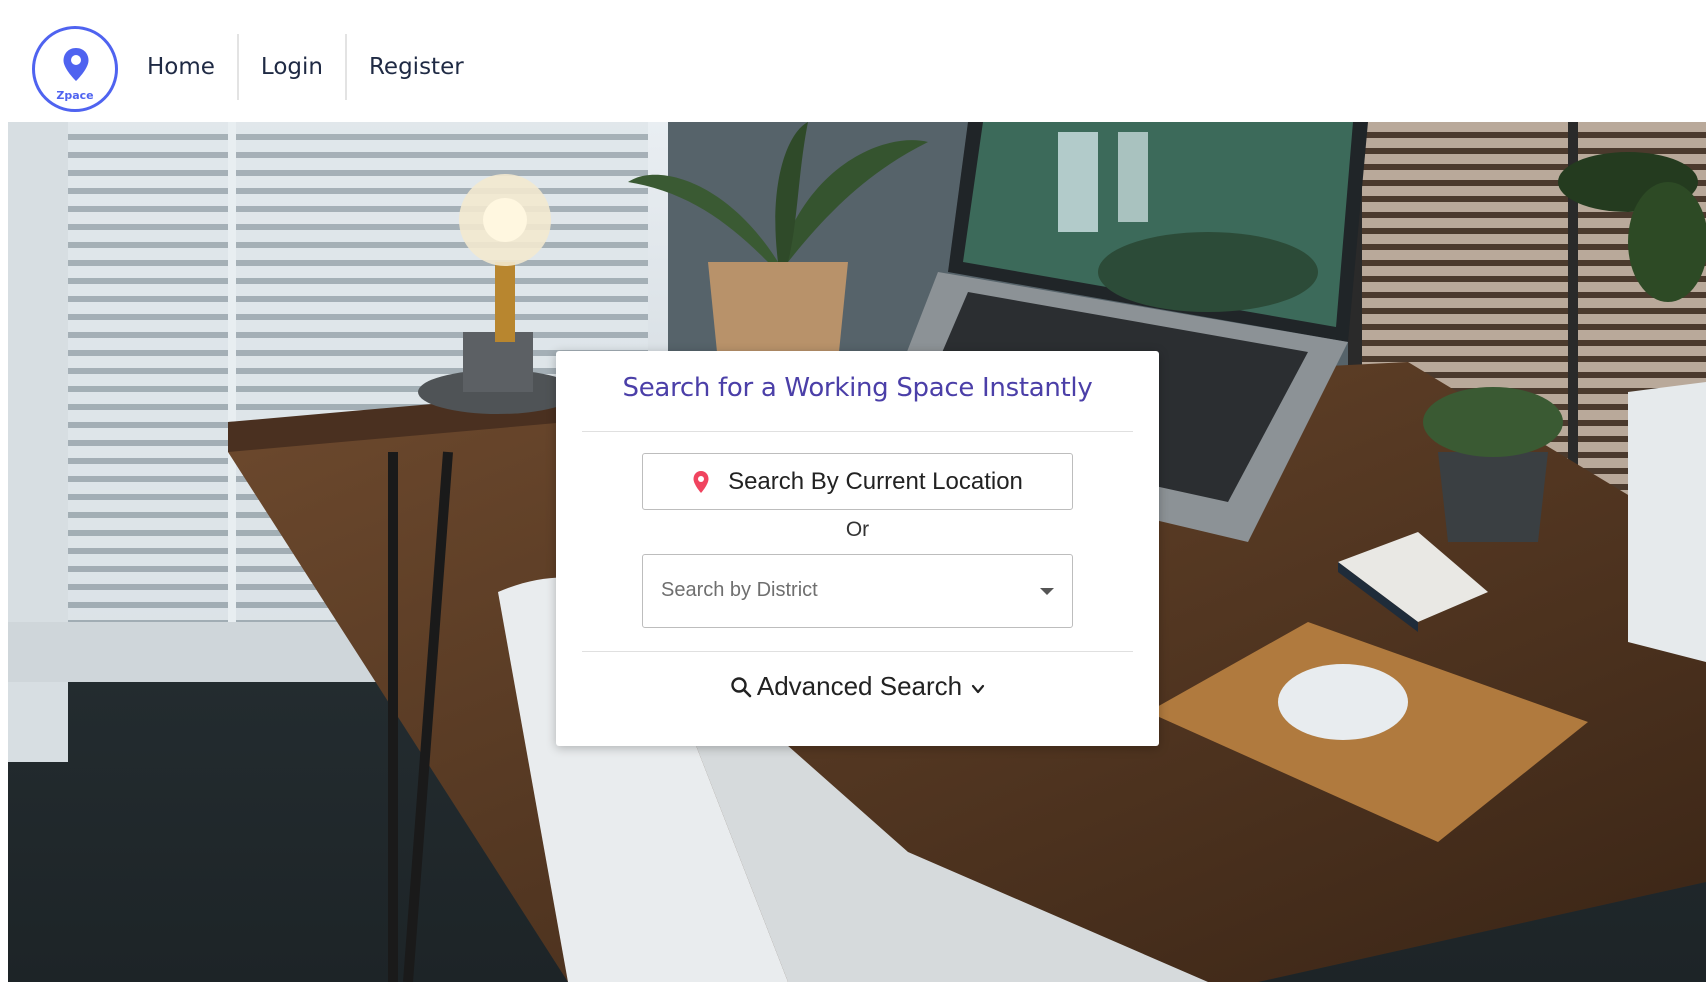 The image size is (1706, 982). I want to click on top-navbar: Zpace Home Login Register, so click(853, 61).